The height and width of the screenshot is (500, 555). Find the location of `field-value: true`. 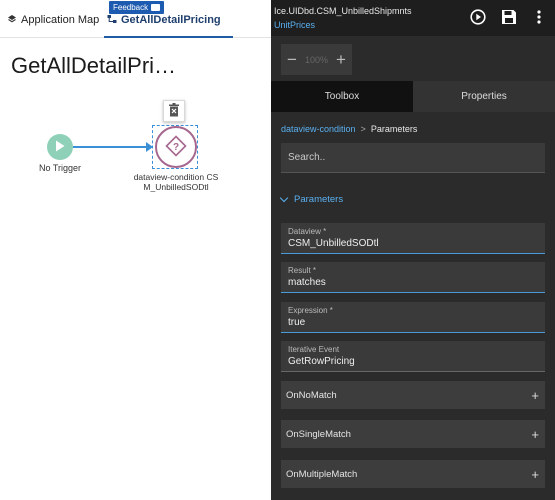

field-value: true is located at coordinates (297, 322).